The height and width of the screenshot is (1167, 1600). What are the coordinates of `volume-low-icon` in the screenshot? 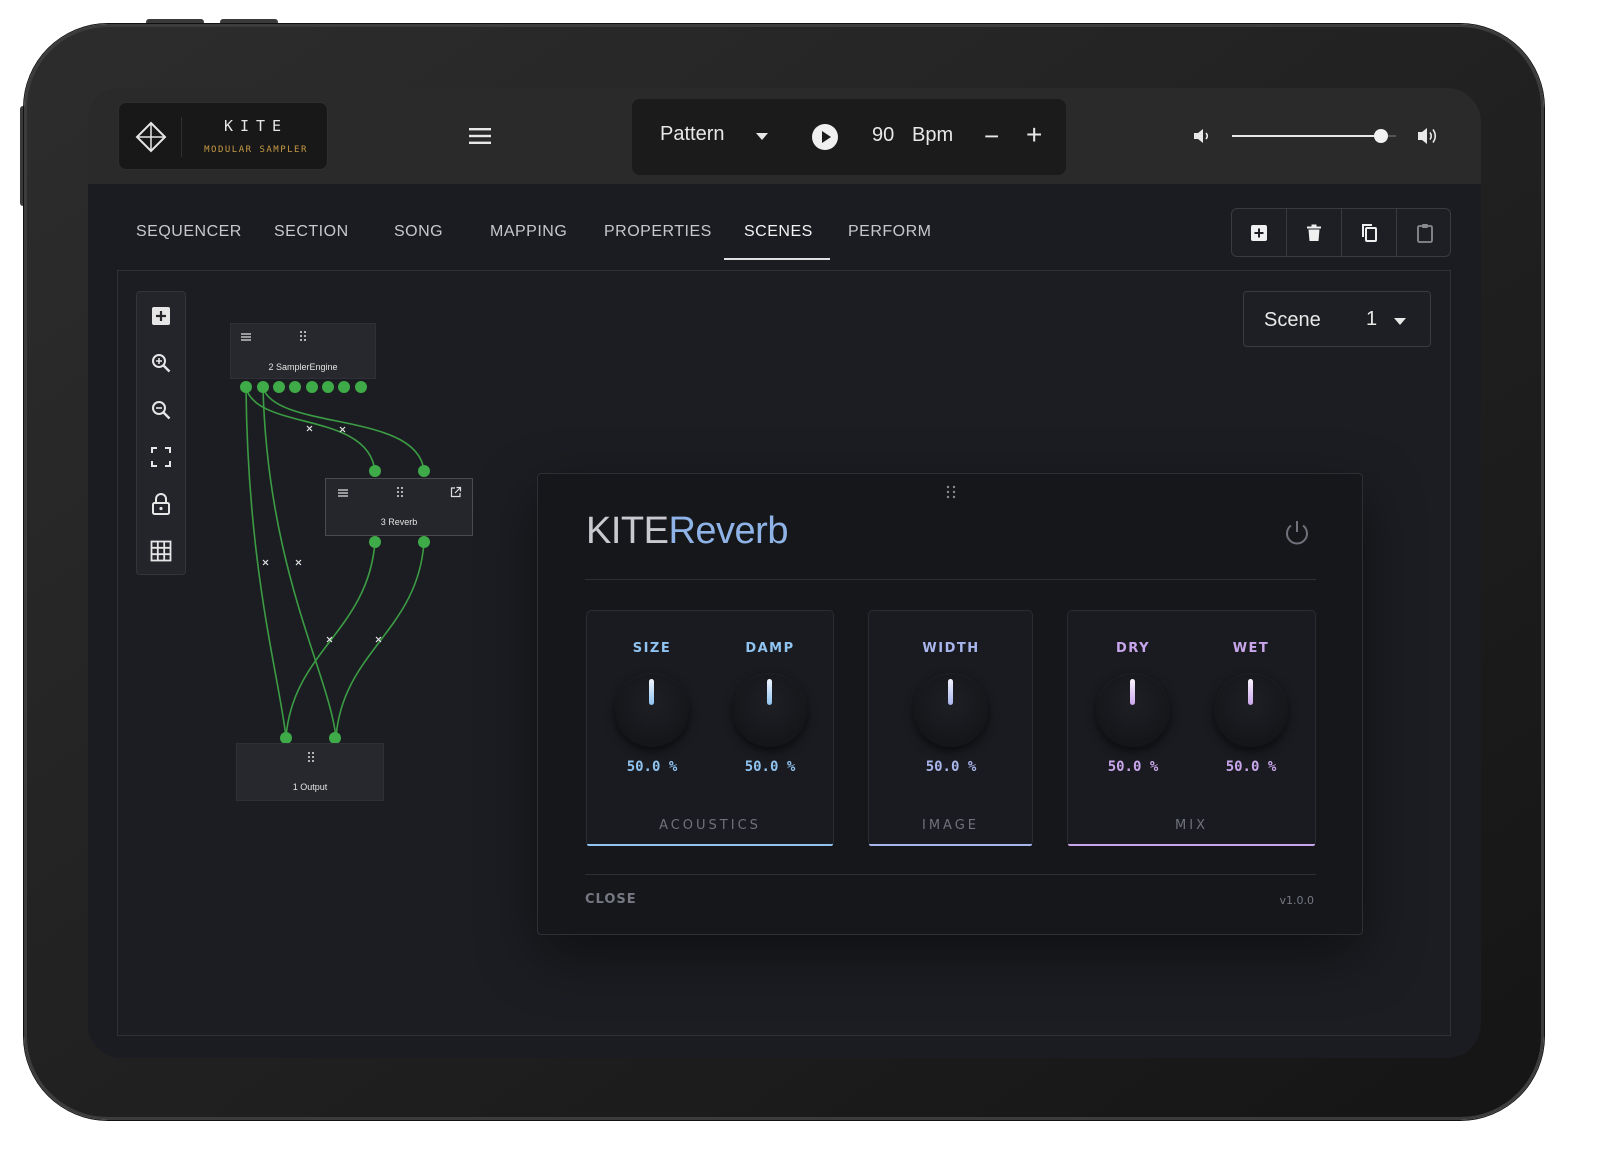 It's located at (1202, 136).